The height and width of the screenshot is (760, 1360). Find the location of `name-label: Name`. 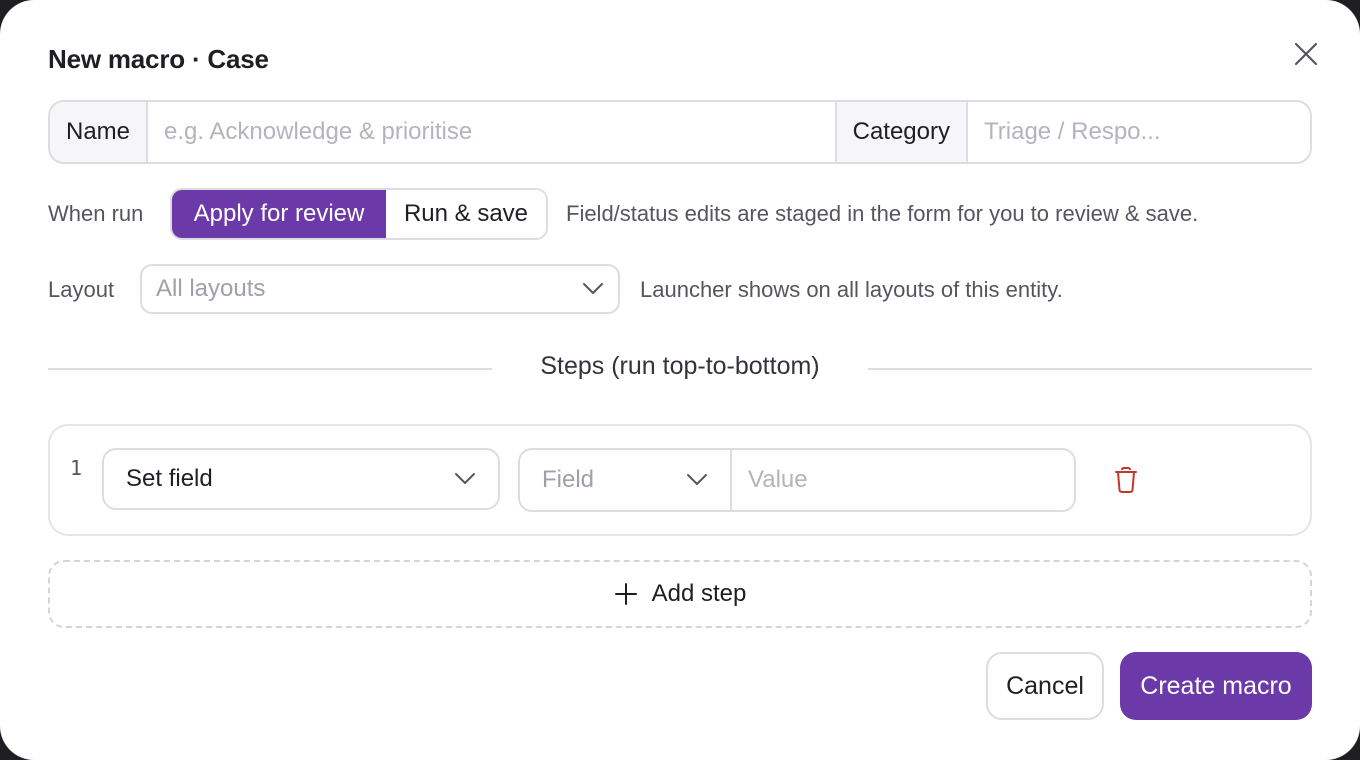

name-label: Name is located at coordinates (99, 132).